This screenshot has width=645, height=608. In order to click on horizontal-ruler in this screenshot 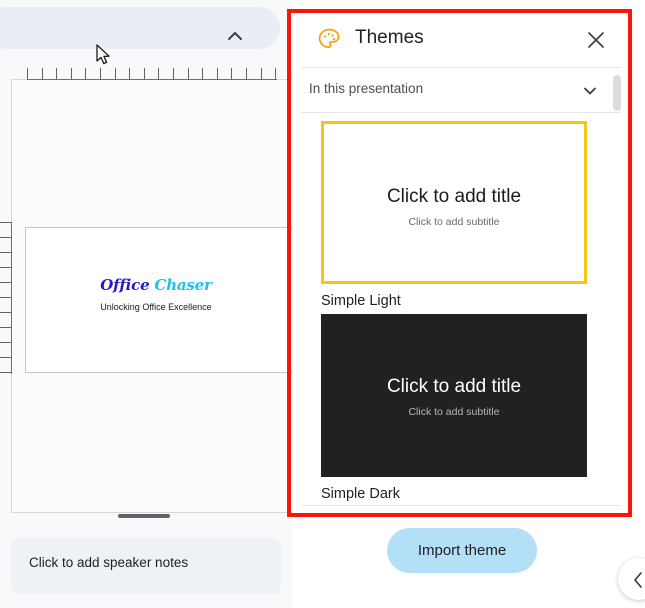, I will do `click(152, 74)`.